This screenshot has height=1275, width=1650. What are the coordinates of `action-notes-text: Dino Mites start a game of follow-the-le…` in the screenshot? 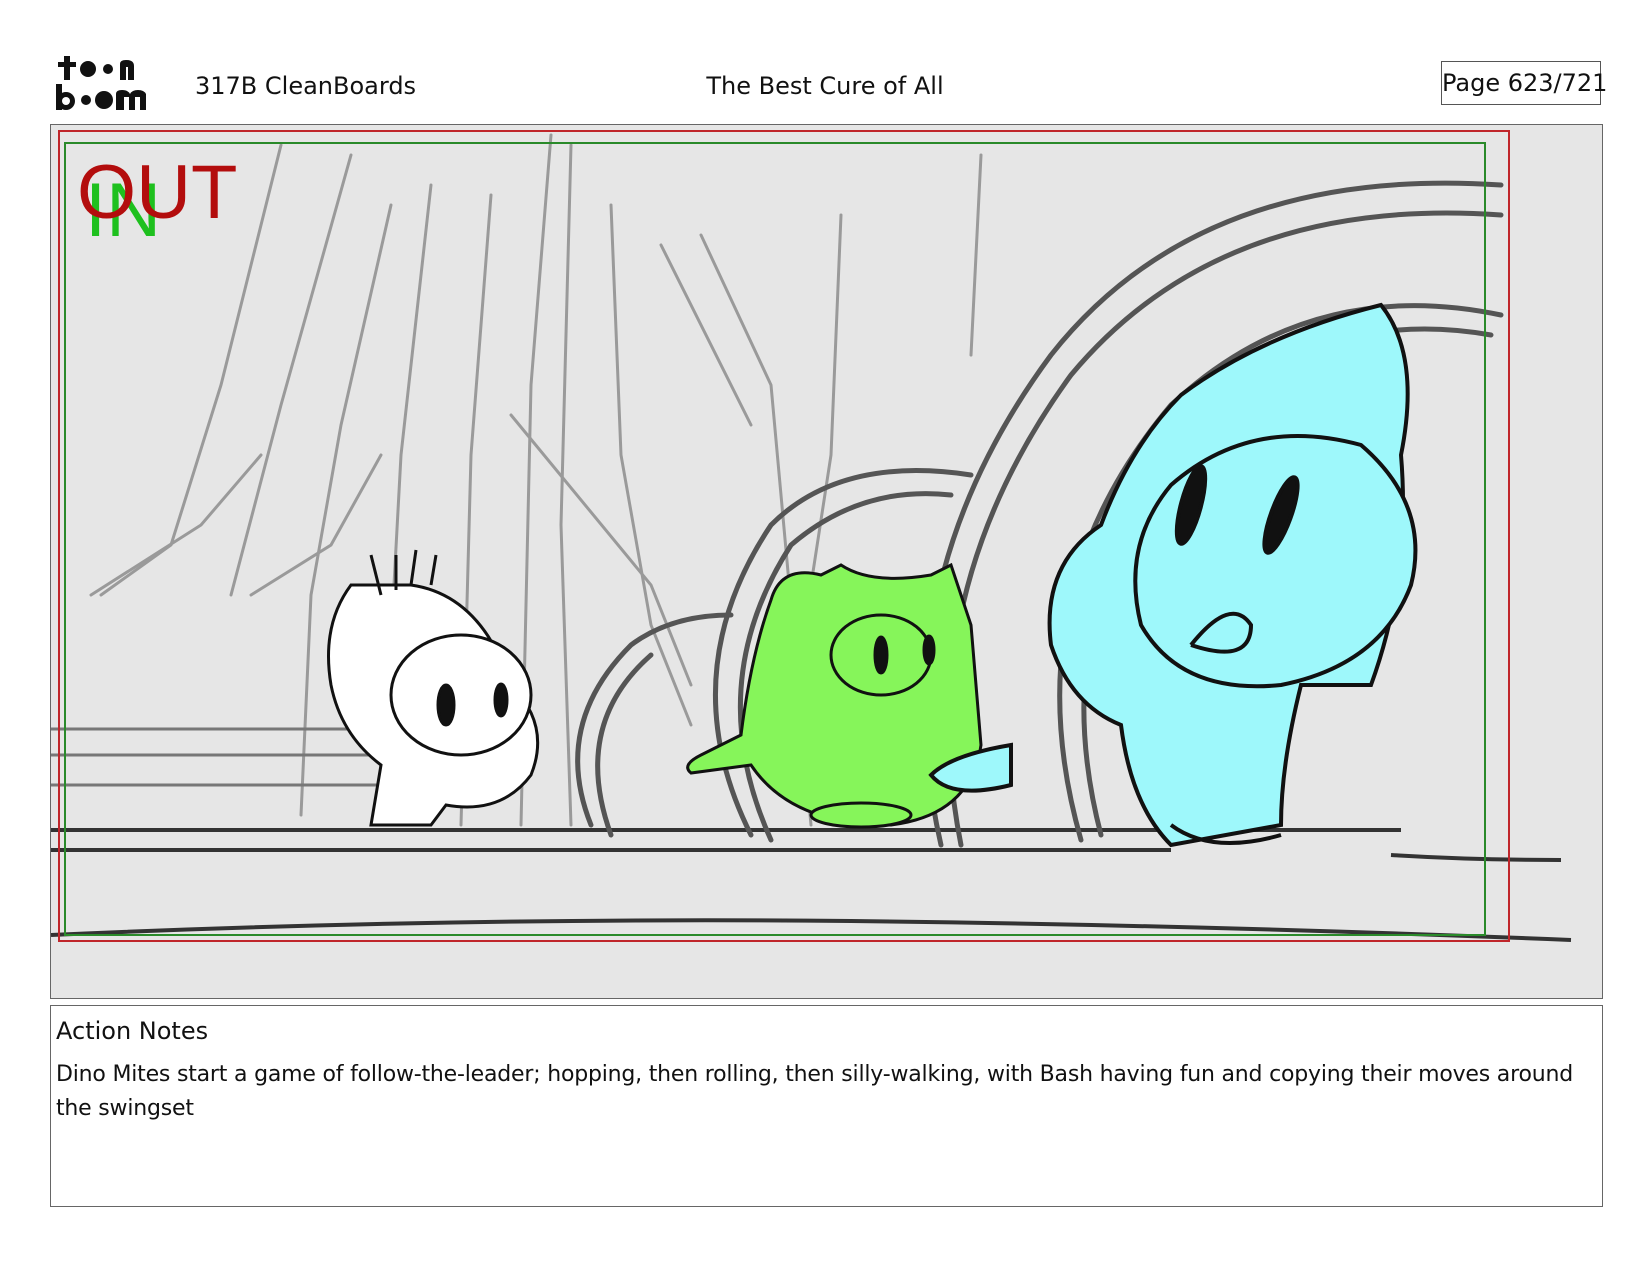 It's located at (814, 1091).